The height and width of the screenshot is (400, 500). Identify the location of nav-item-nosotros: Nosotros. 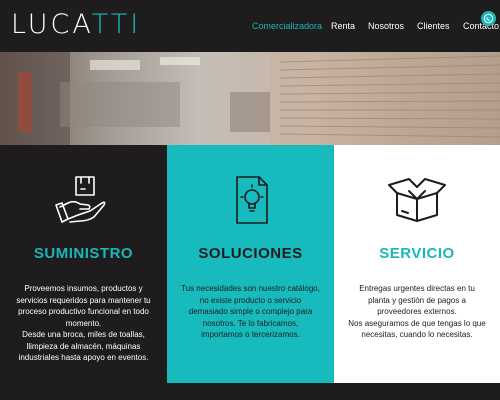
(386, 26).